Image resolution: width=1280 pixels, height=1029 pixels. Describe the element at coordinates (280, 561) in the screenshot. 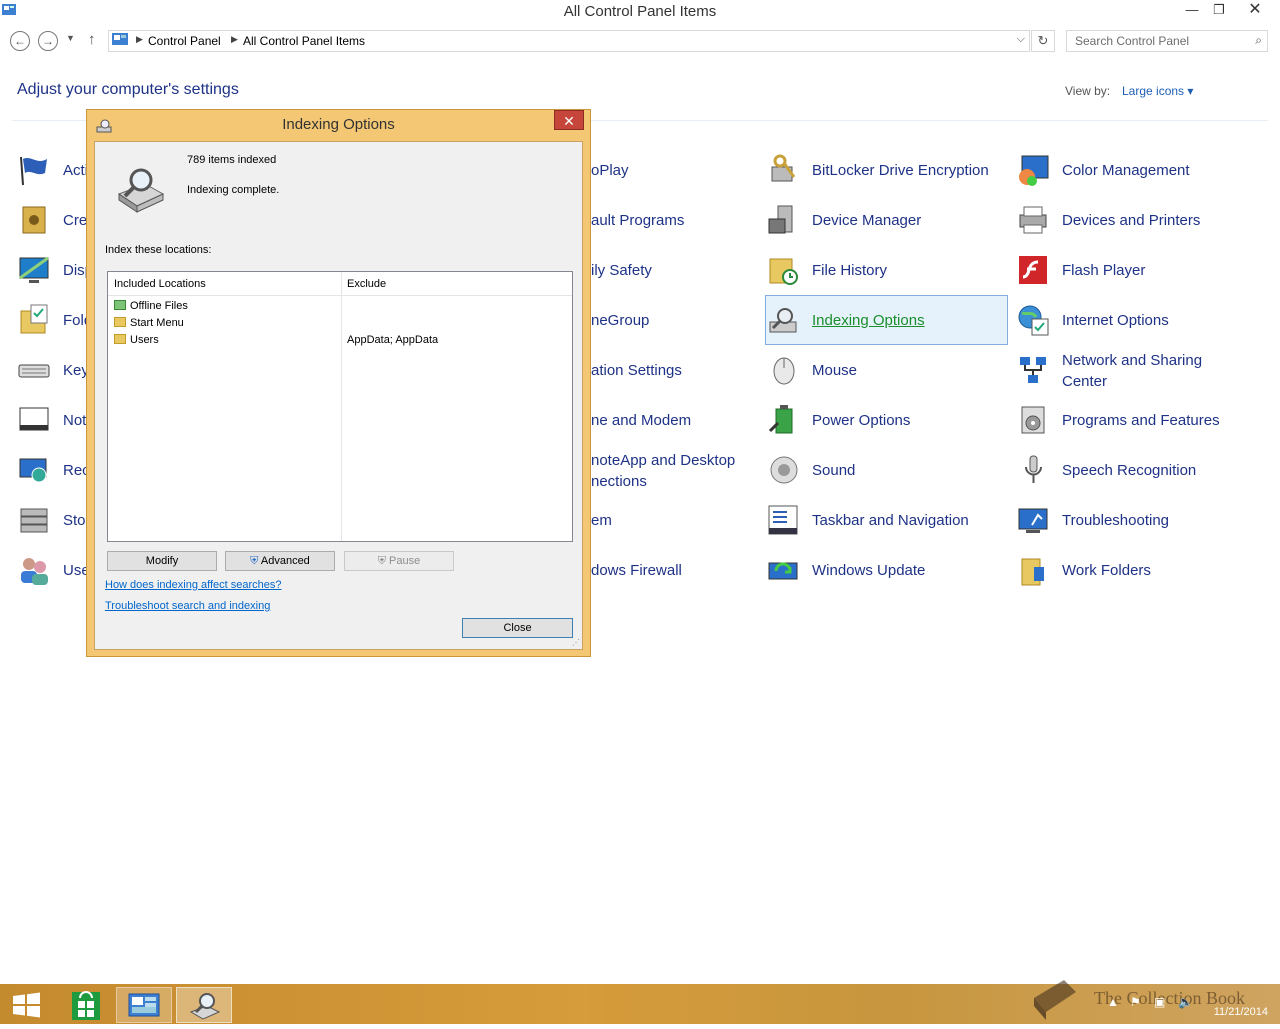

I see `advanced-button: ⛨ Advanced` at that location.